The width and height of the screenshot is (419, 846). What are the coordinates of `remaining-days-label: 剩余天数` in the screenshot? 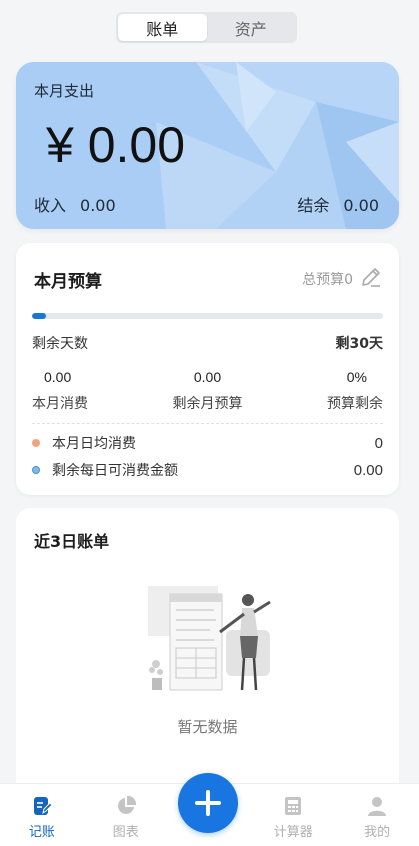 It's located at (60, 344).